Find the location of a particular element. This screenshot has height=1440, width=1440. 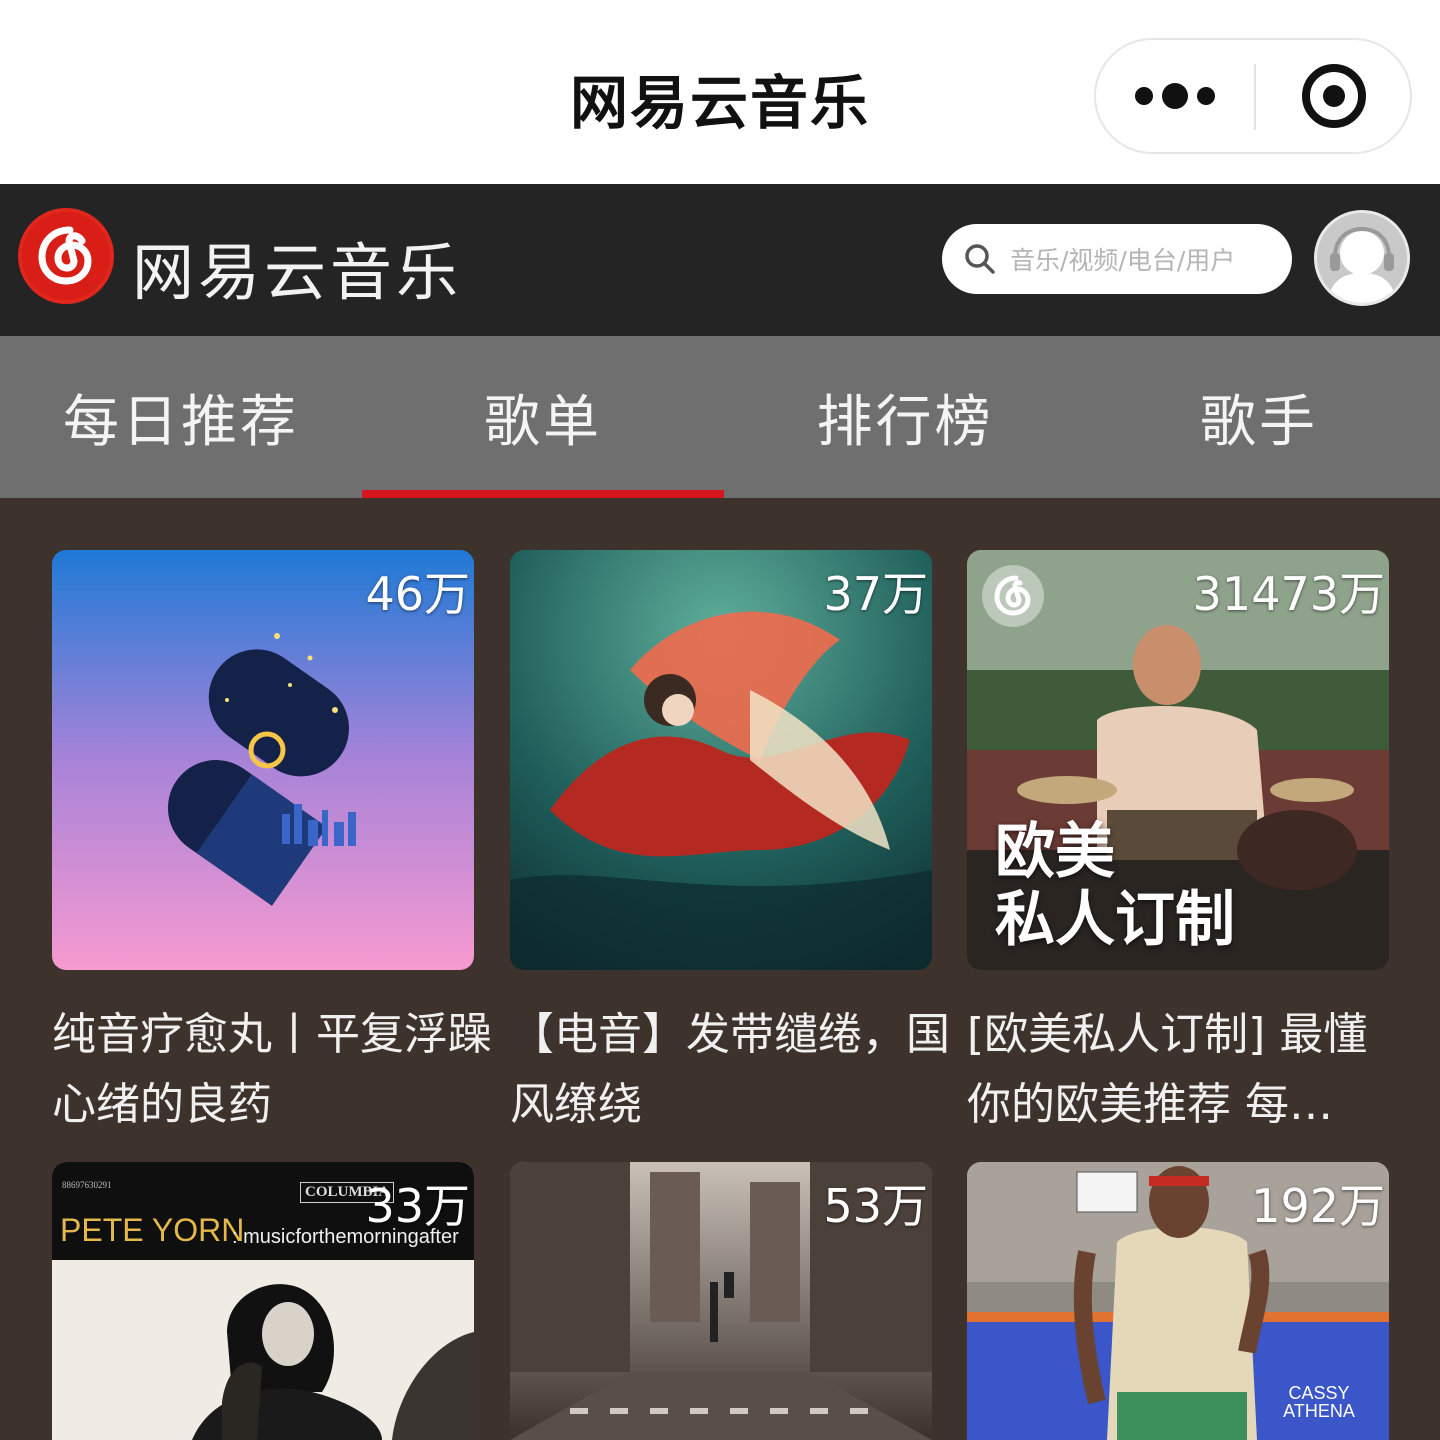

tab-artists: 歌手 is located at coordinates (1259, 417).